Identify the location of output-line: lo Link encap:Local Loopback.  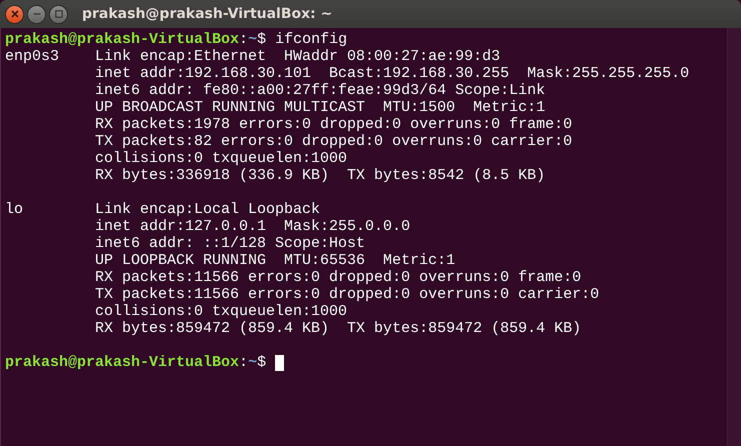
(162, 209).